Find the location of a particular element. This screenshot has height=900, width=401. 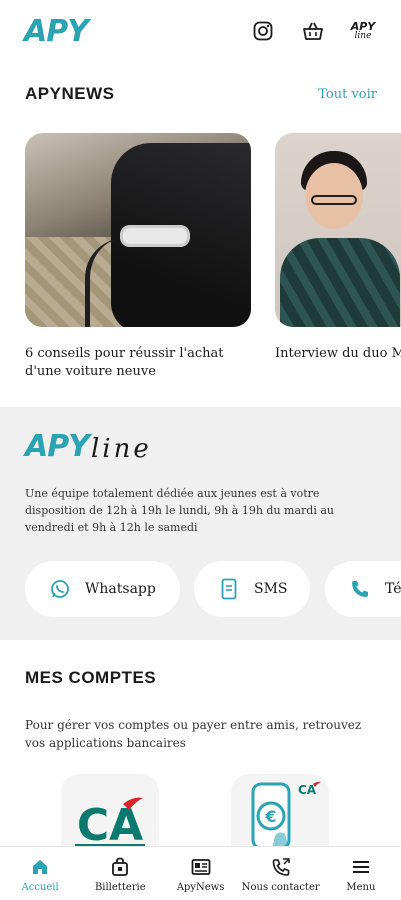

apyline-mini-logo: APY line is located at coordinates (363, 31).